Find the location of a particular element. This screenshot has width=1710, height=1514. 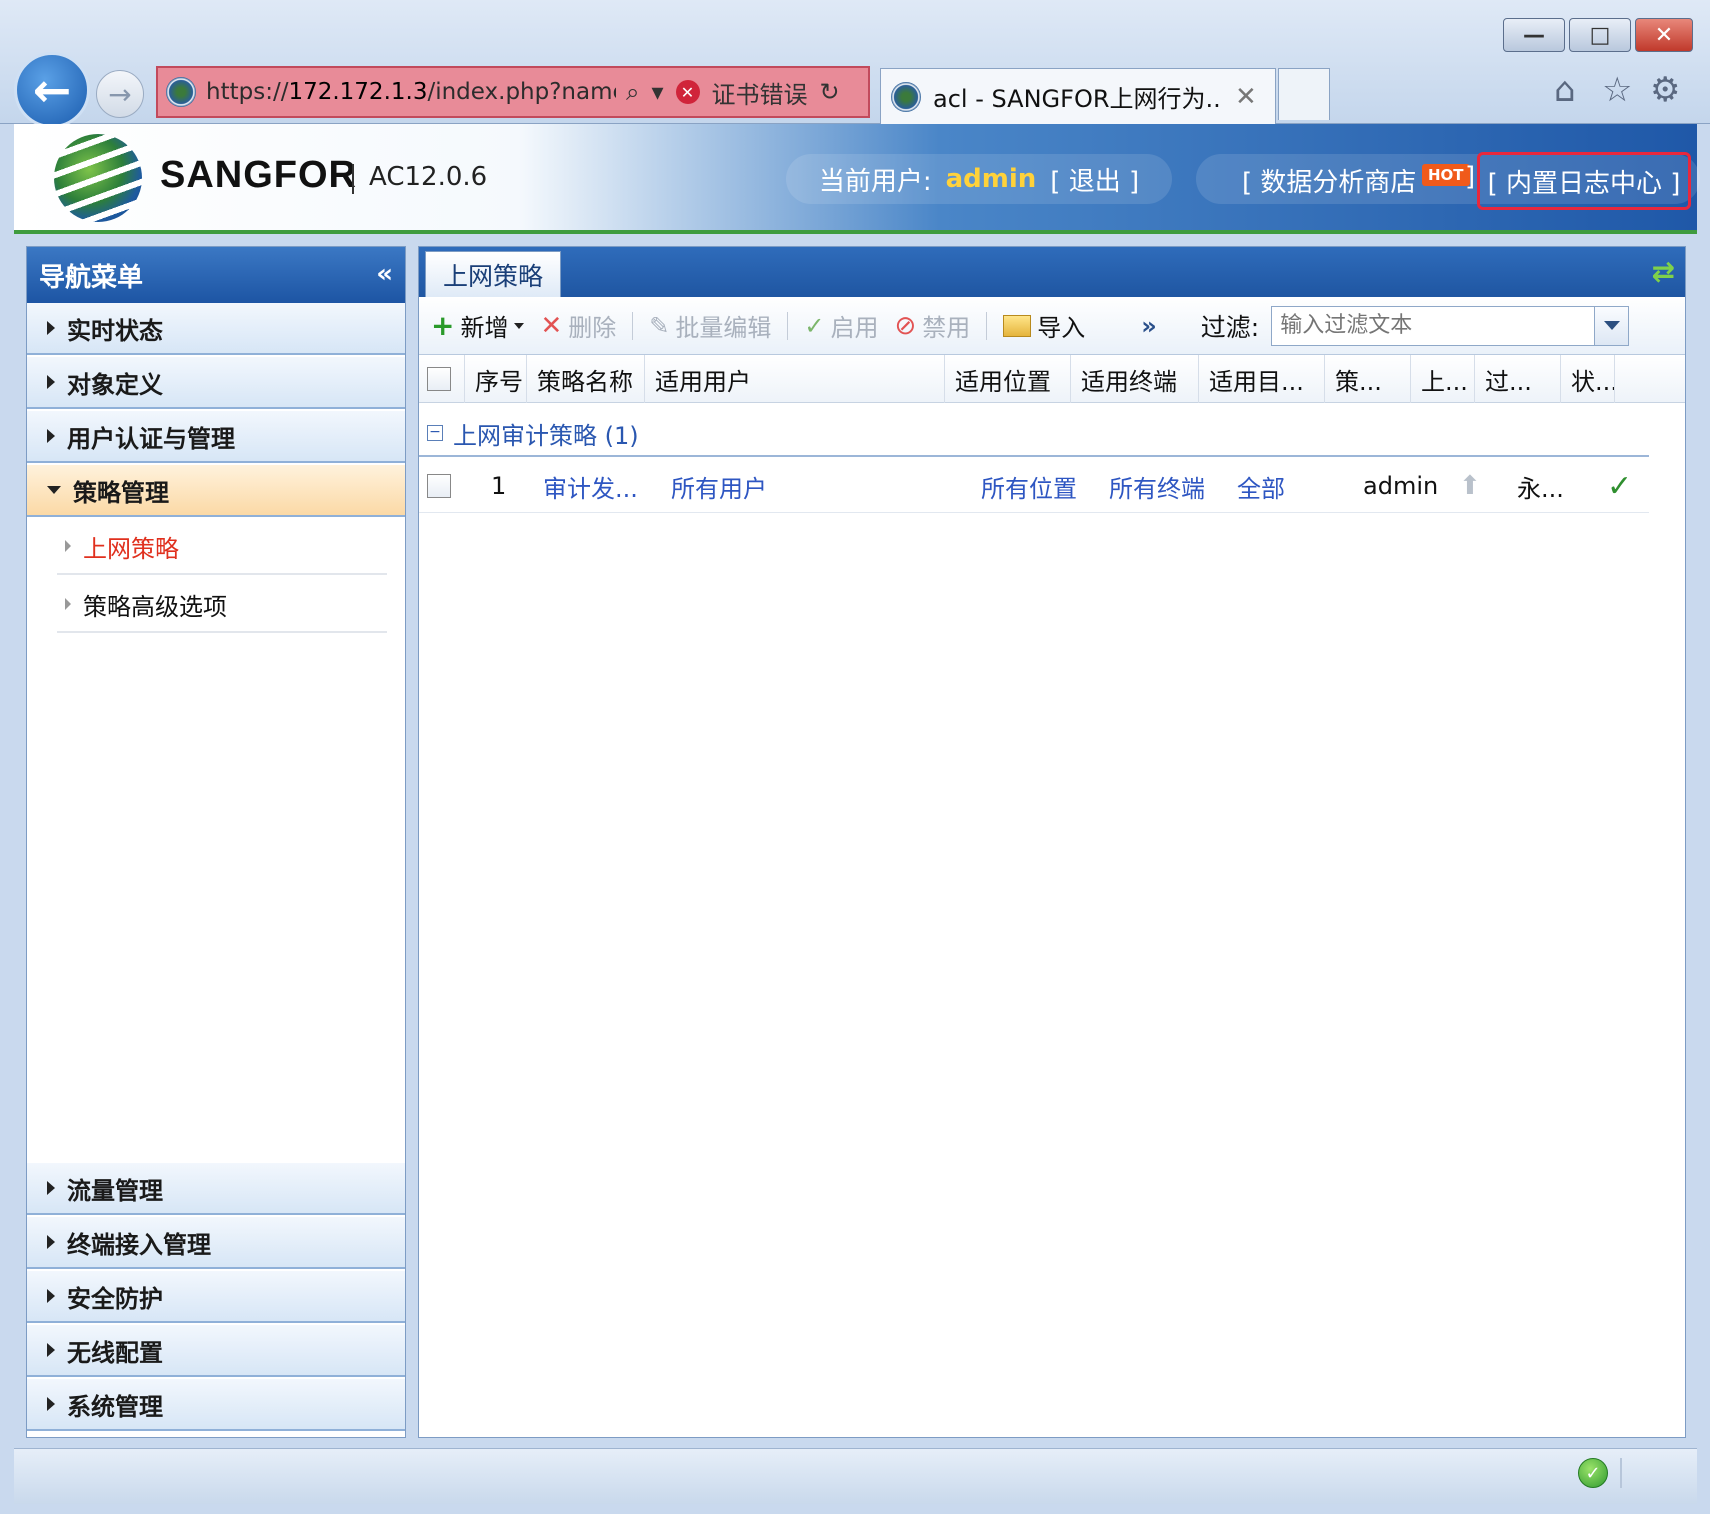

nav-group-user-auth: 用户认证与管理 is located at coordinates (216, 437).